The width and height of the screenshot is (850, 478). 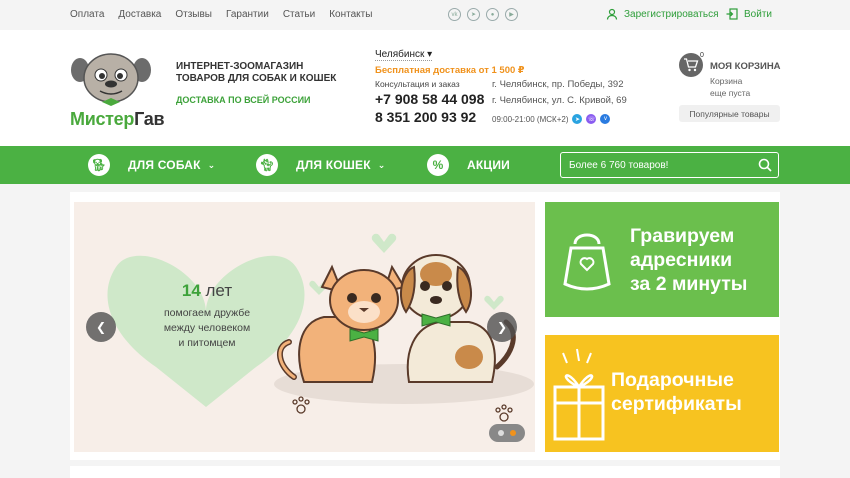 I want to click on address-1: г. Челябинск, пр. Победы, 392, so click(x=558, y=84).